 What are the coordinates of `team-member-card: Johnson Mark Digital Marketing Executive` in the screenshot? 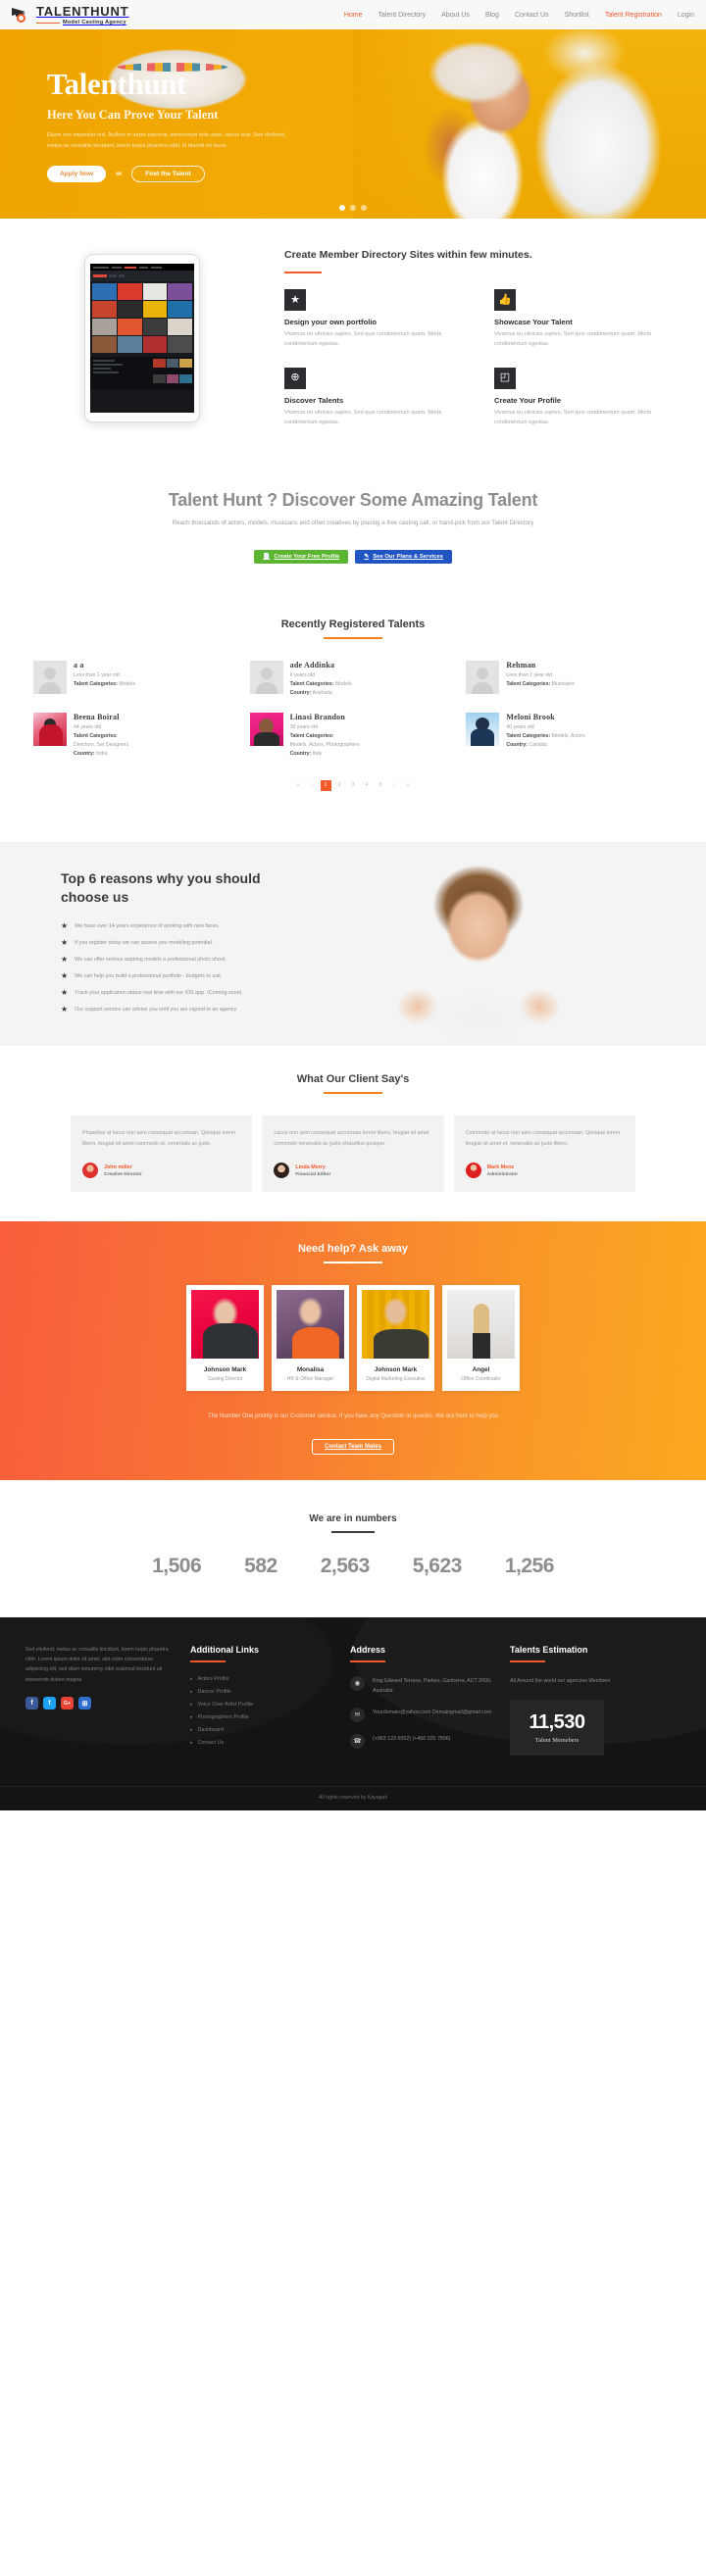 It's located at (395, 1338).